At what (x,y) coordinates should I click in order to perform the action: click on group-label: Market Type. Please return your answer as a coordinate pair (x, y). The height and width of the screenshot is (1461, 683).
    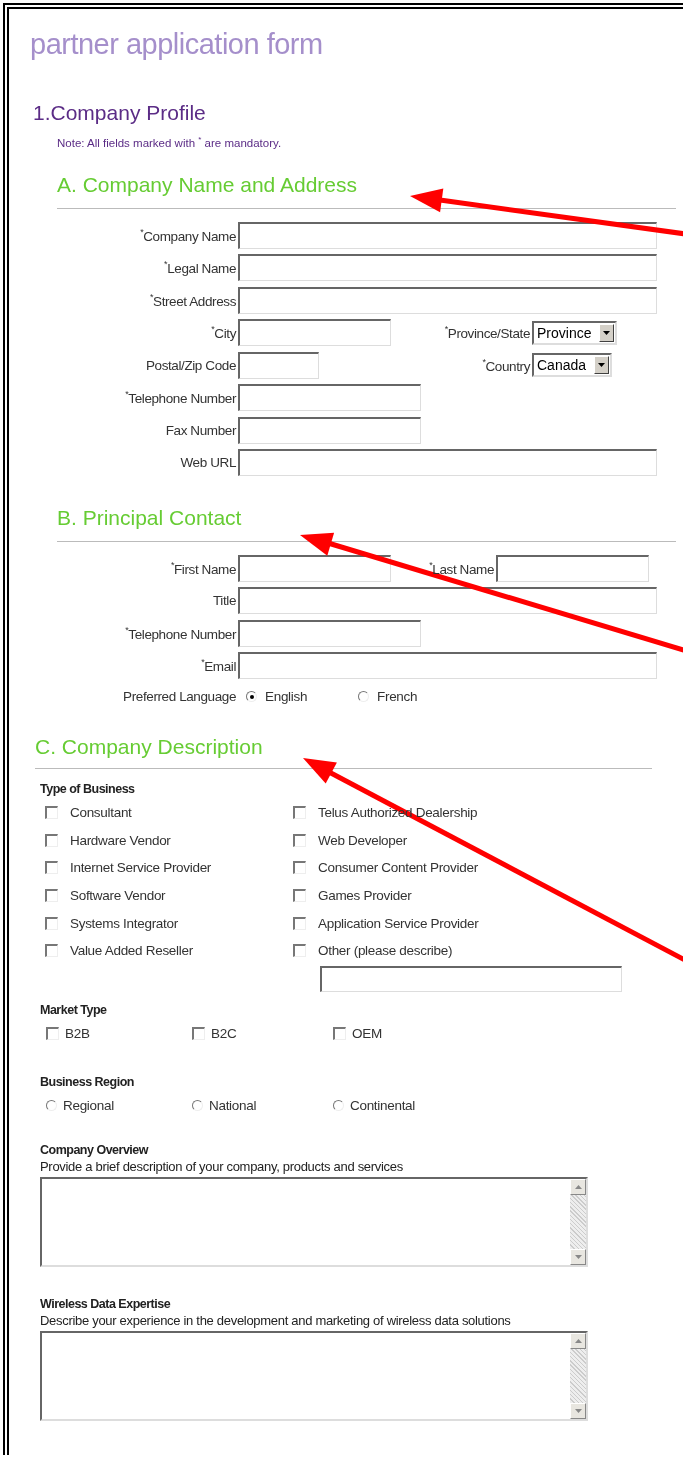
    Looking at the image, I should click on (74, 1011).